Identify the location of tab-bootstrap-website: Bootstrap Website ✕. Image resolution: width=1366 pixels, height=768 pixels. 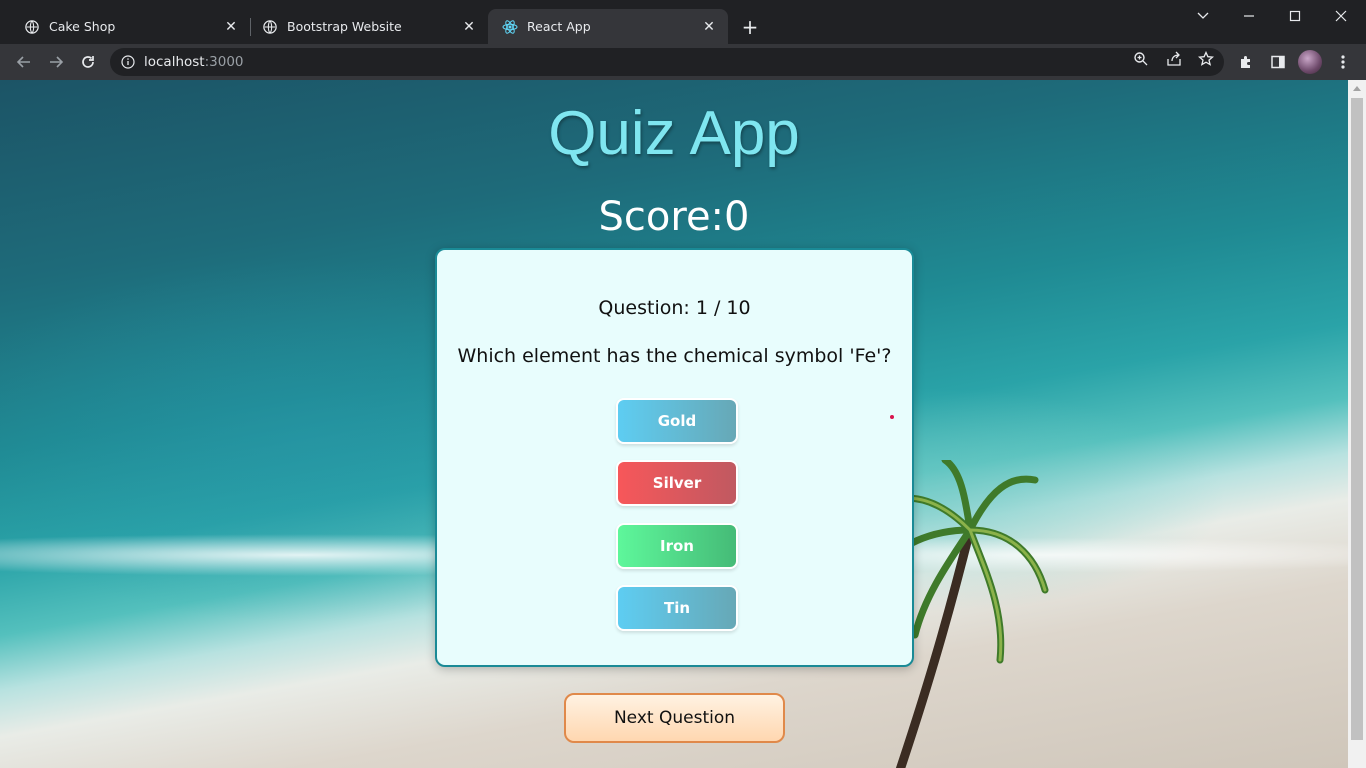
(368, 26).